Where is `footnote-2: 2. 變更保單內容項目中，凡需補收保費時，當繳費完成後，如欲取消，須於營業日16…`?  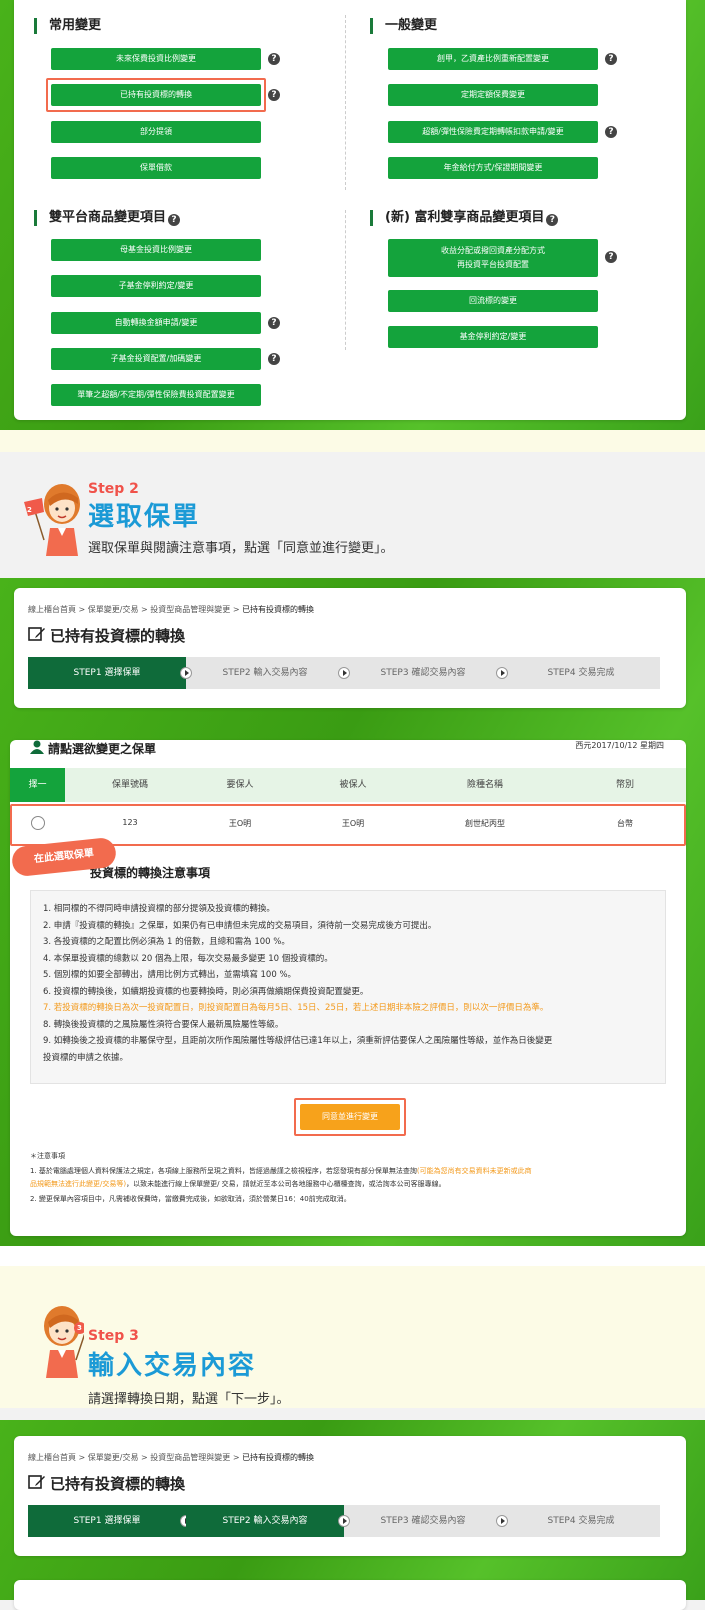
footnote-2: 2. 變更保單內容項目中，凡需補收保費時，當繳費完成後，如欲取消，須於營業日16… is located at coordinates (190, 1199).